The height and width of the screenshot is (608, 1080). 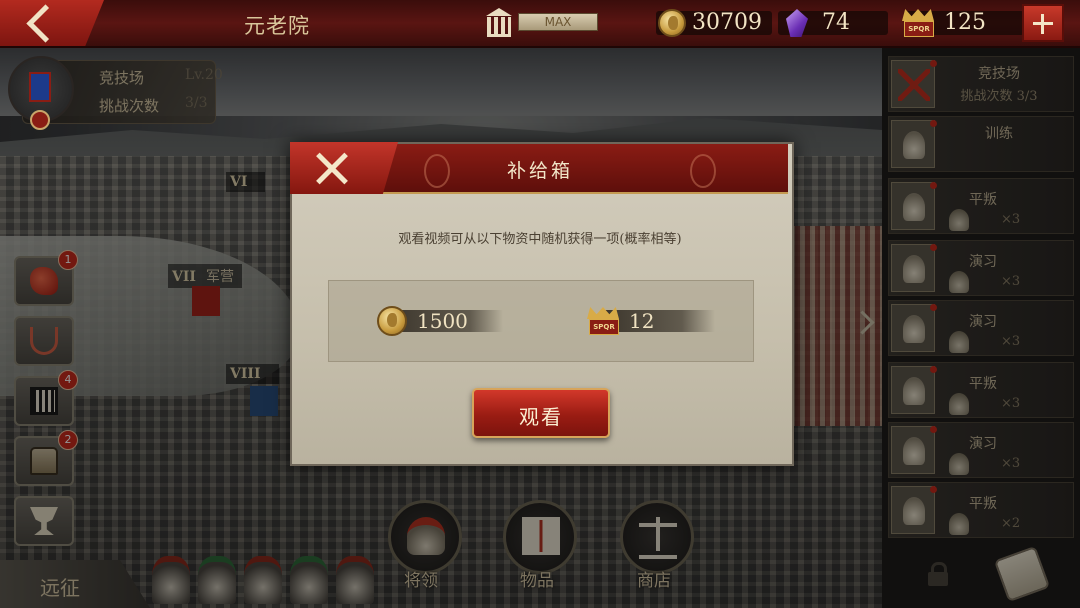 I want to click on level-bar: MAX, so click(x=558, y=22).